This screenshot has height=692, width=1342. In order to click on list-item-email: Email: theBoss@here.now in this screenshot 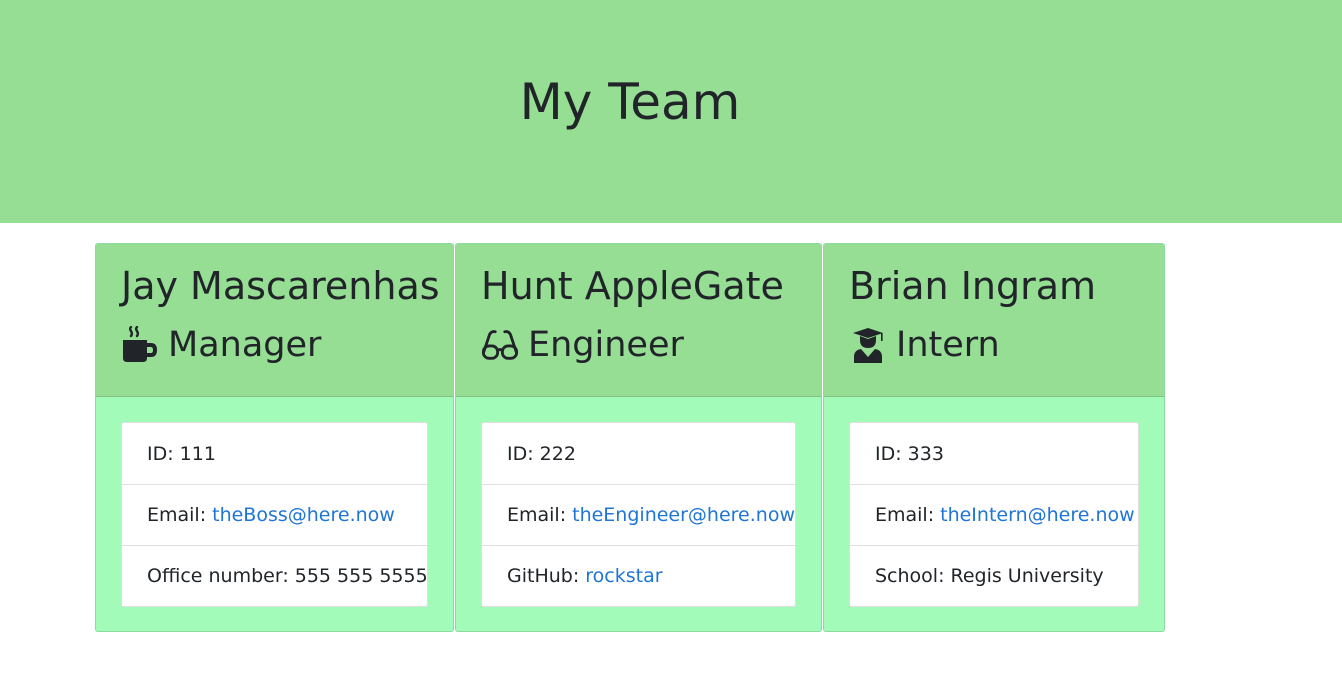, I will do `click(274, 514)`.